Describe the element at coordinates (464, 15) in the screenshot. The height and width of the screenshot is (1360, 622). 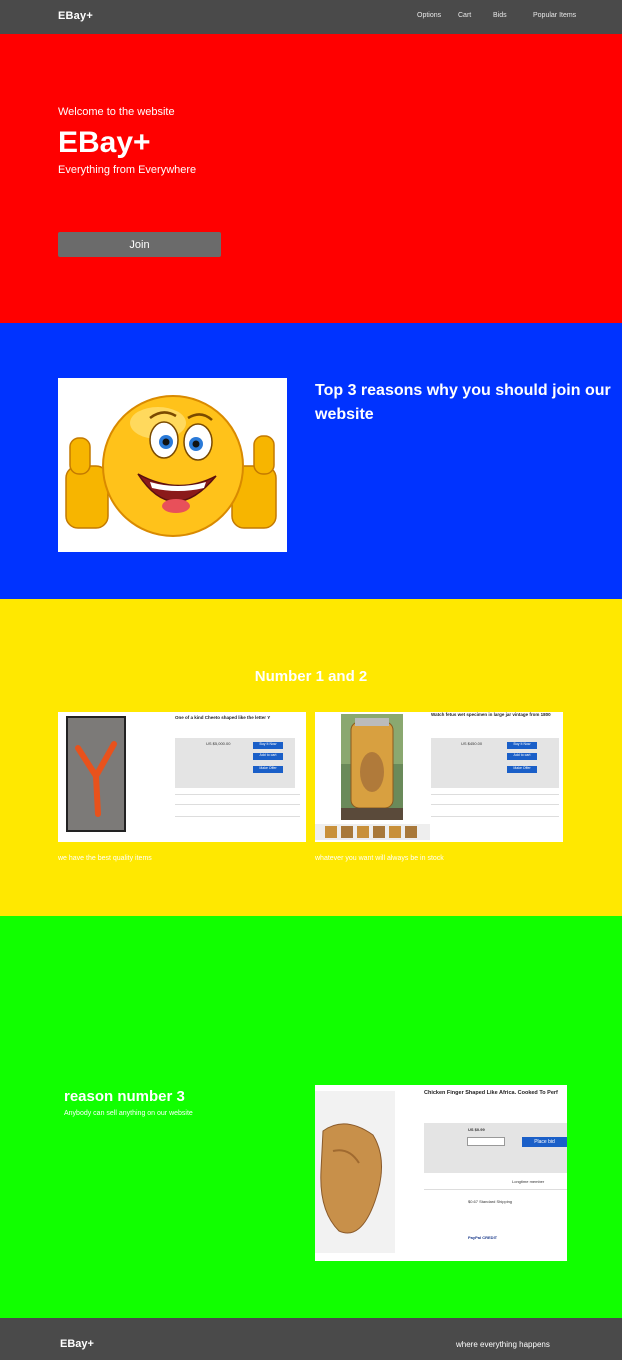
I see `nav-link-cart: Cart` at that location.